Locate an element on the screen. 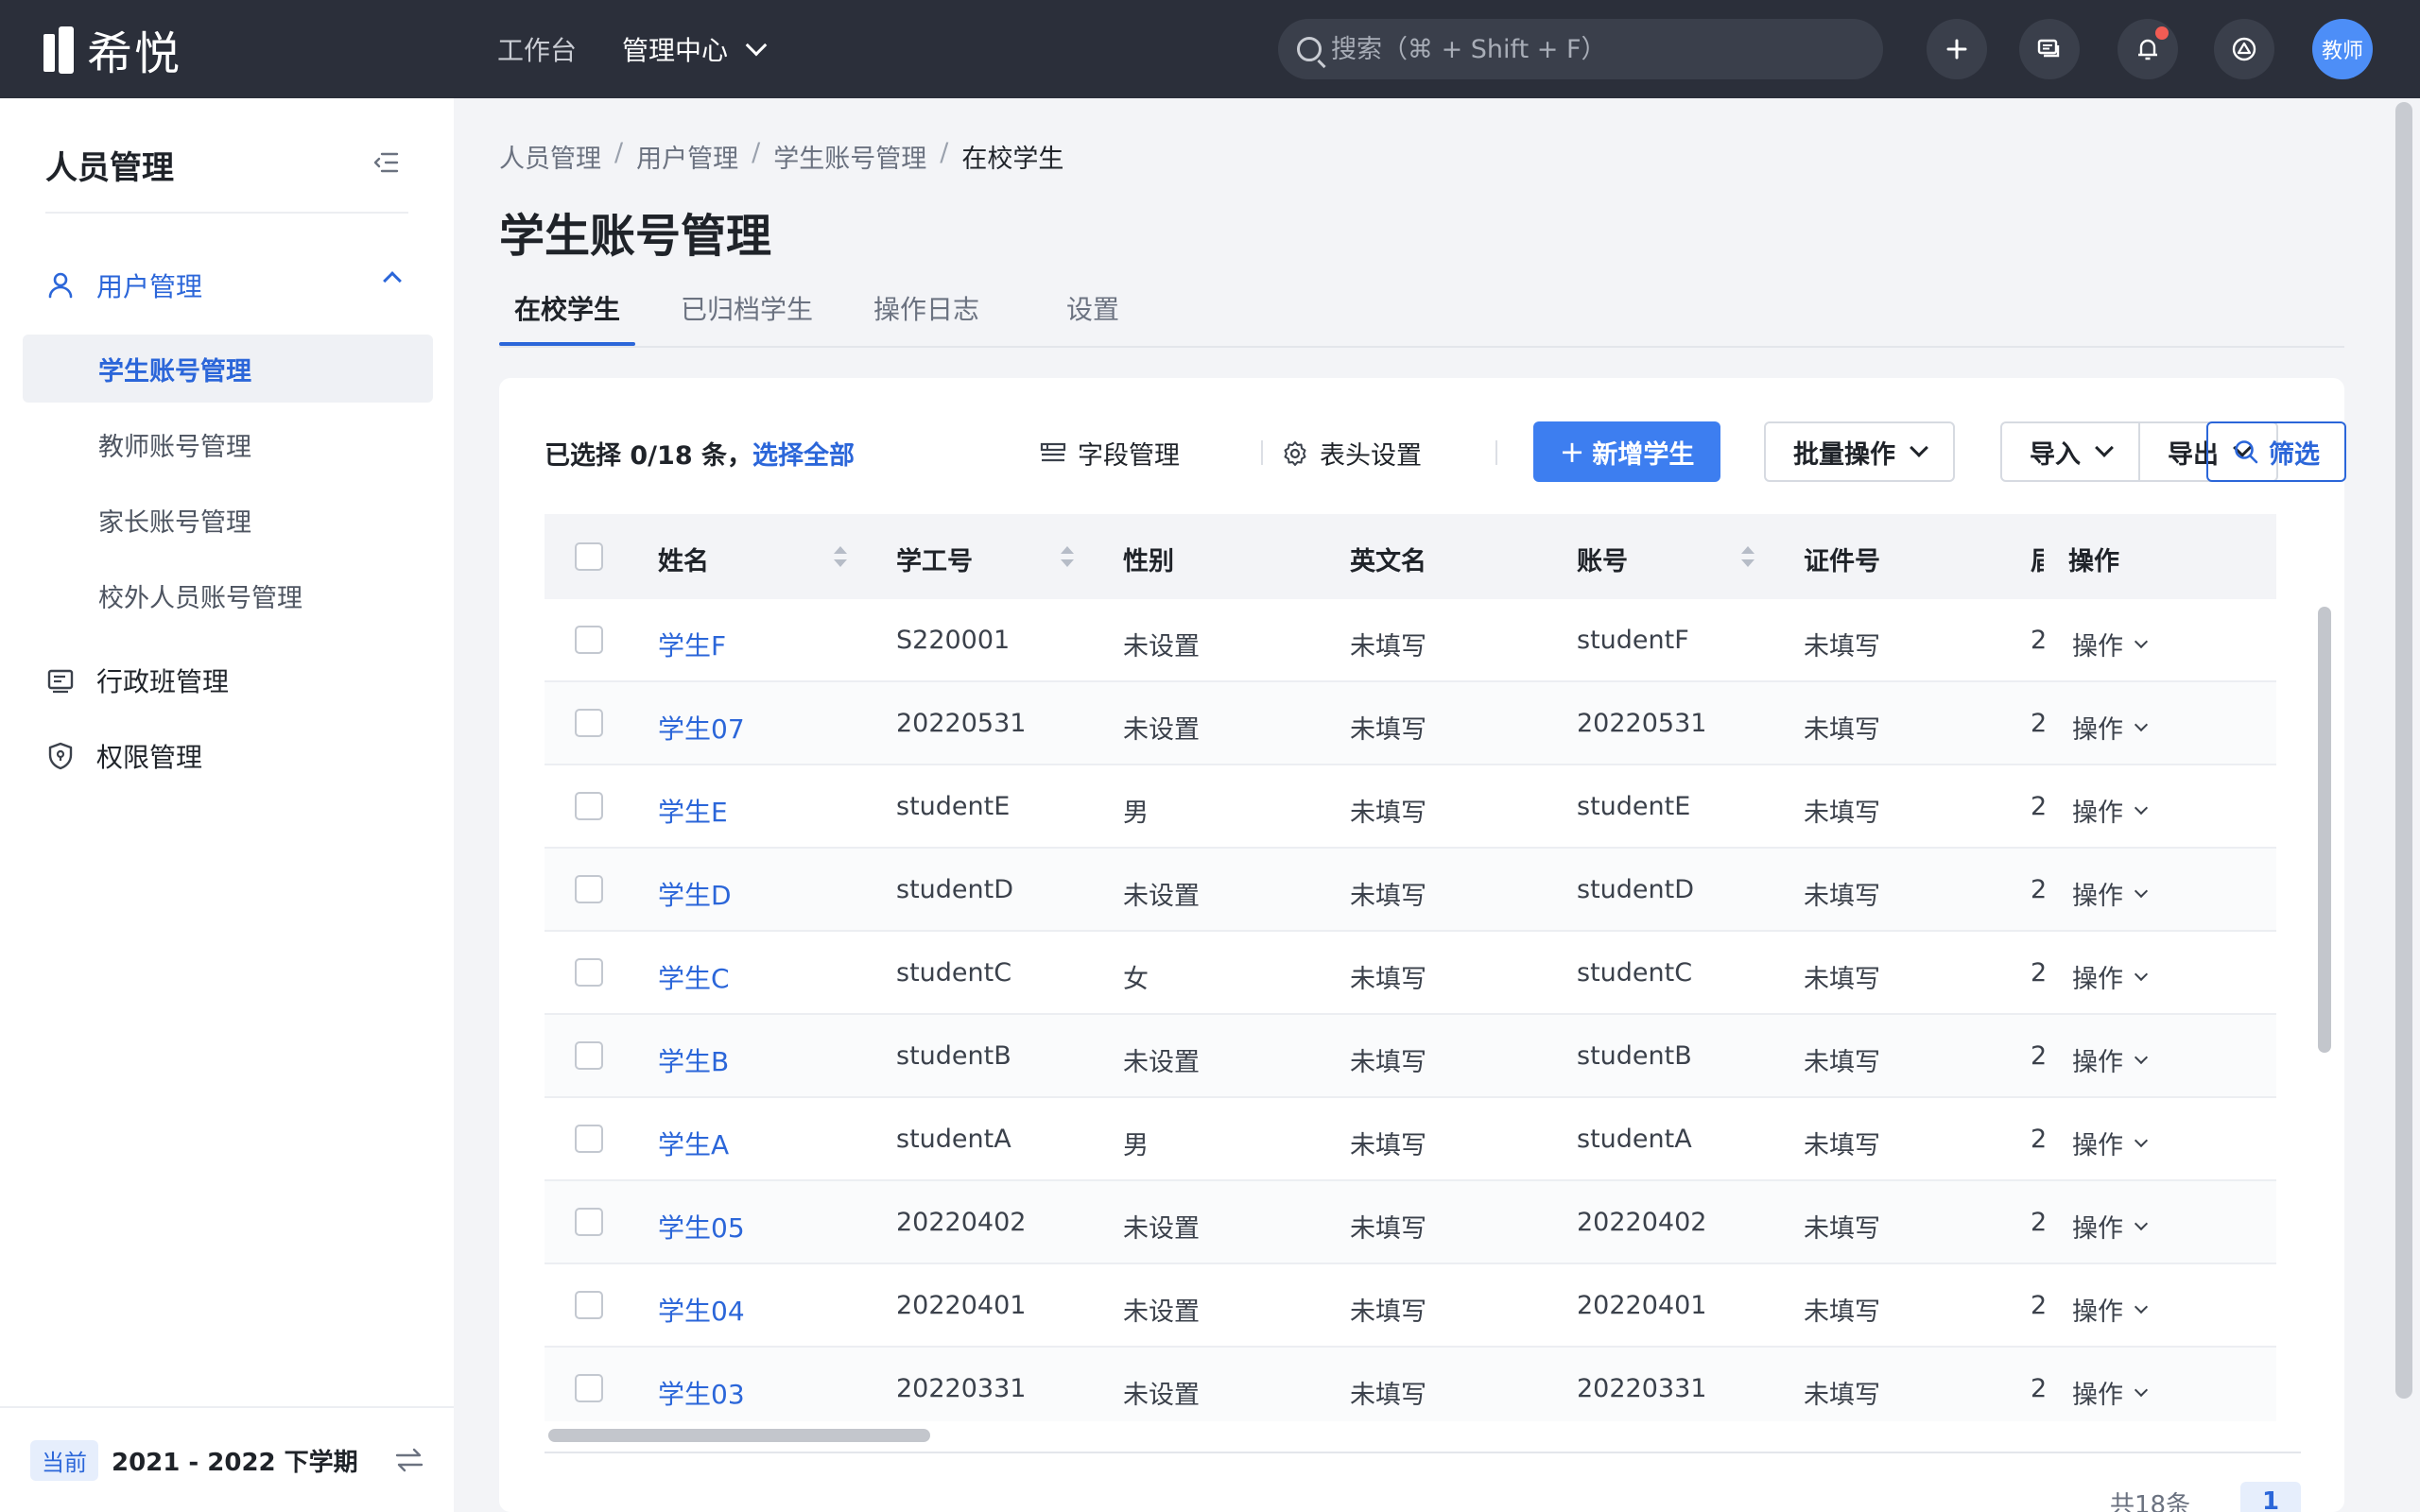 This screenshot has width=2420, height=1512. student-name-link: 学生07 is located at coordinates (701, 728).